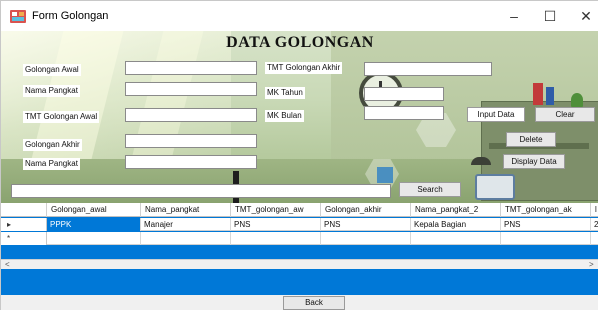 Image resolution: width=598 pixels, height=310 pixels. Describe the element at coordinates (594, 224) in the screenshot. I see `table-cell: 2` at that location.